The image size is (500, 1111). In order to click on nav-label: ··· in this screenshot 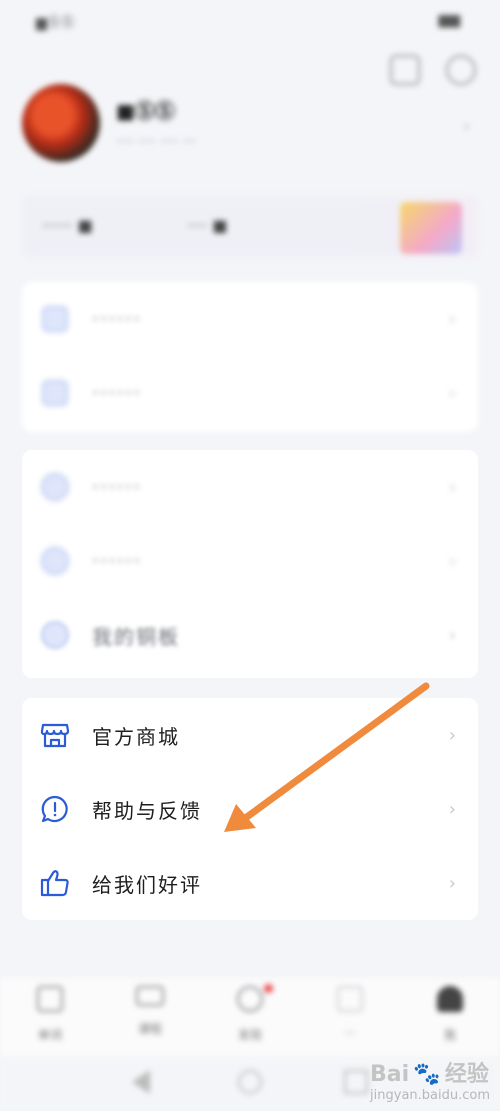, I will do `click(350, 1033)`.